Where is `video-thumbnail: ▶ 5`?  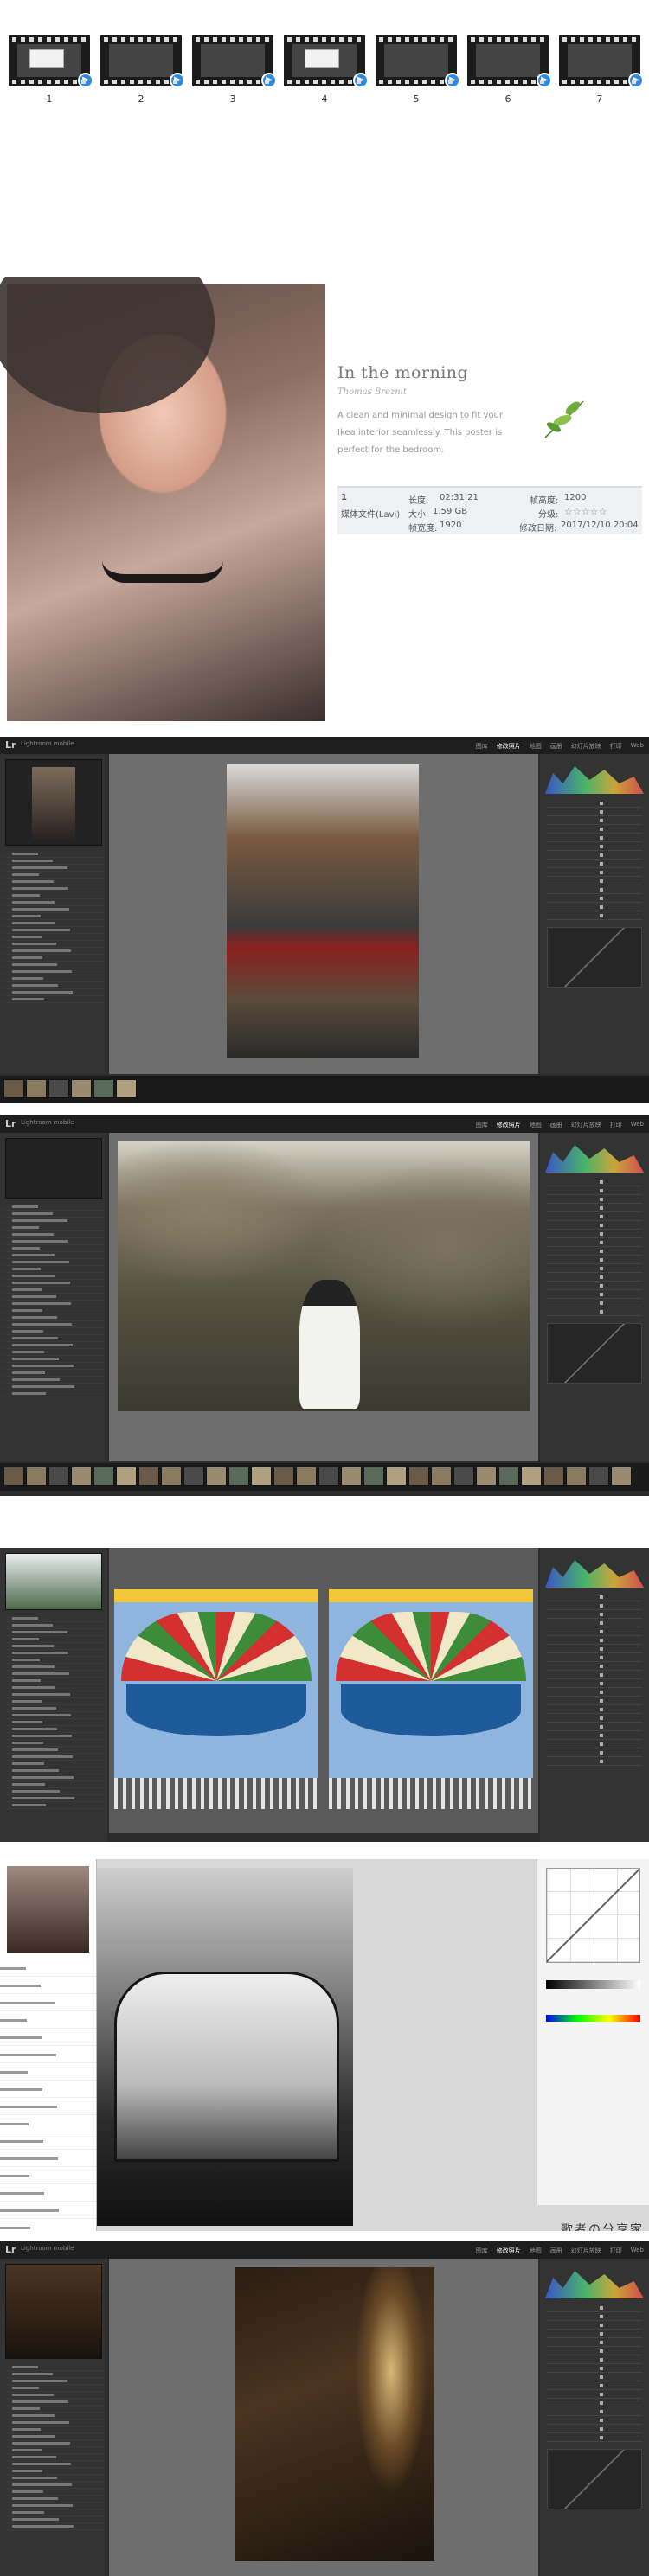
video-thumbnail: ▶ 5 is located at coordinates (417, 70).